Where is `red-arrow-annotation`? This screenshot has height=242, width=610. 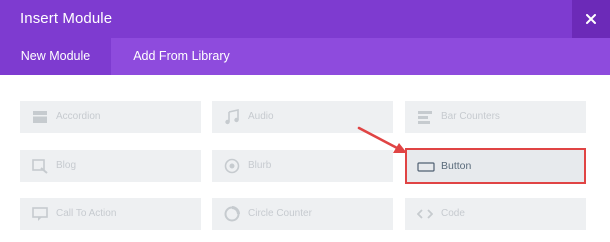
red-arrow-annotation is located at coordinates (382, 139).